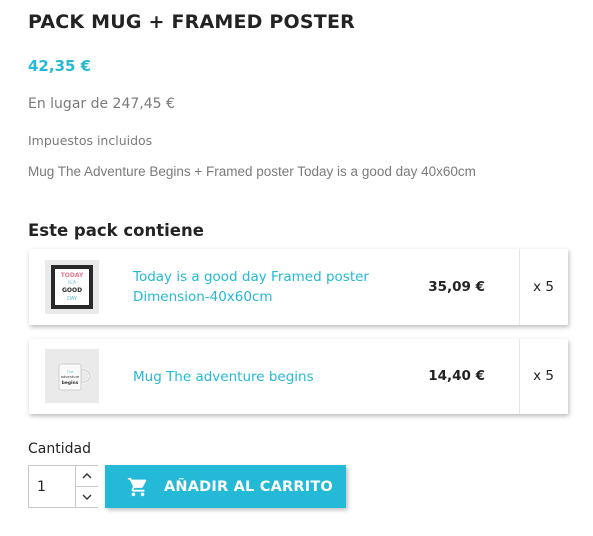 The image size is (593, 536). Describe the element at coordinates (191, 22) in the screenshot. I see `product-title: PACK MUG + FRAMED POSTER` at that location.